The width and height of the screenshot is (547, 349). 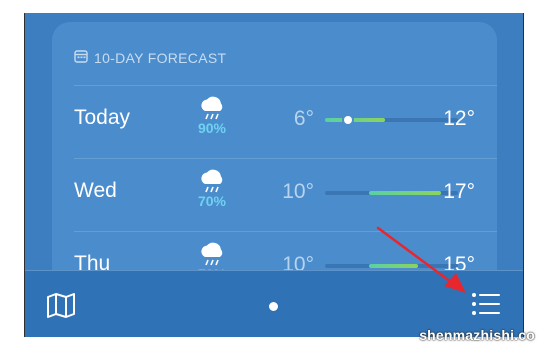 What do you see at coordinates (459, 191) in the screenshot?
I see `high-temp: 17°` at bounding box center [459, 191].